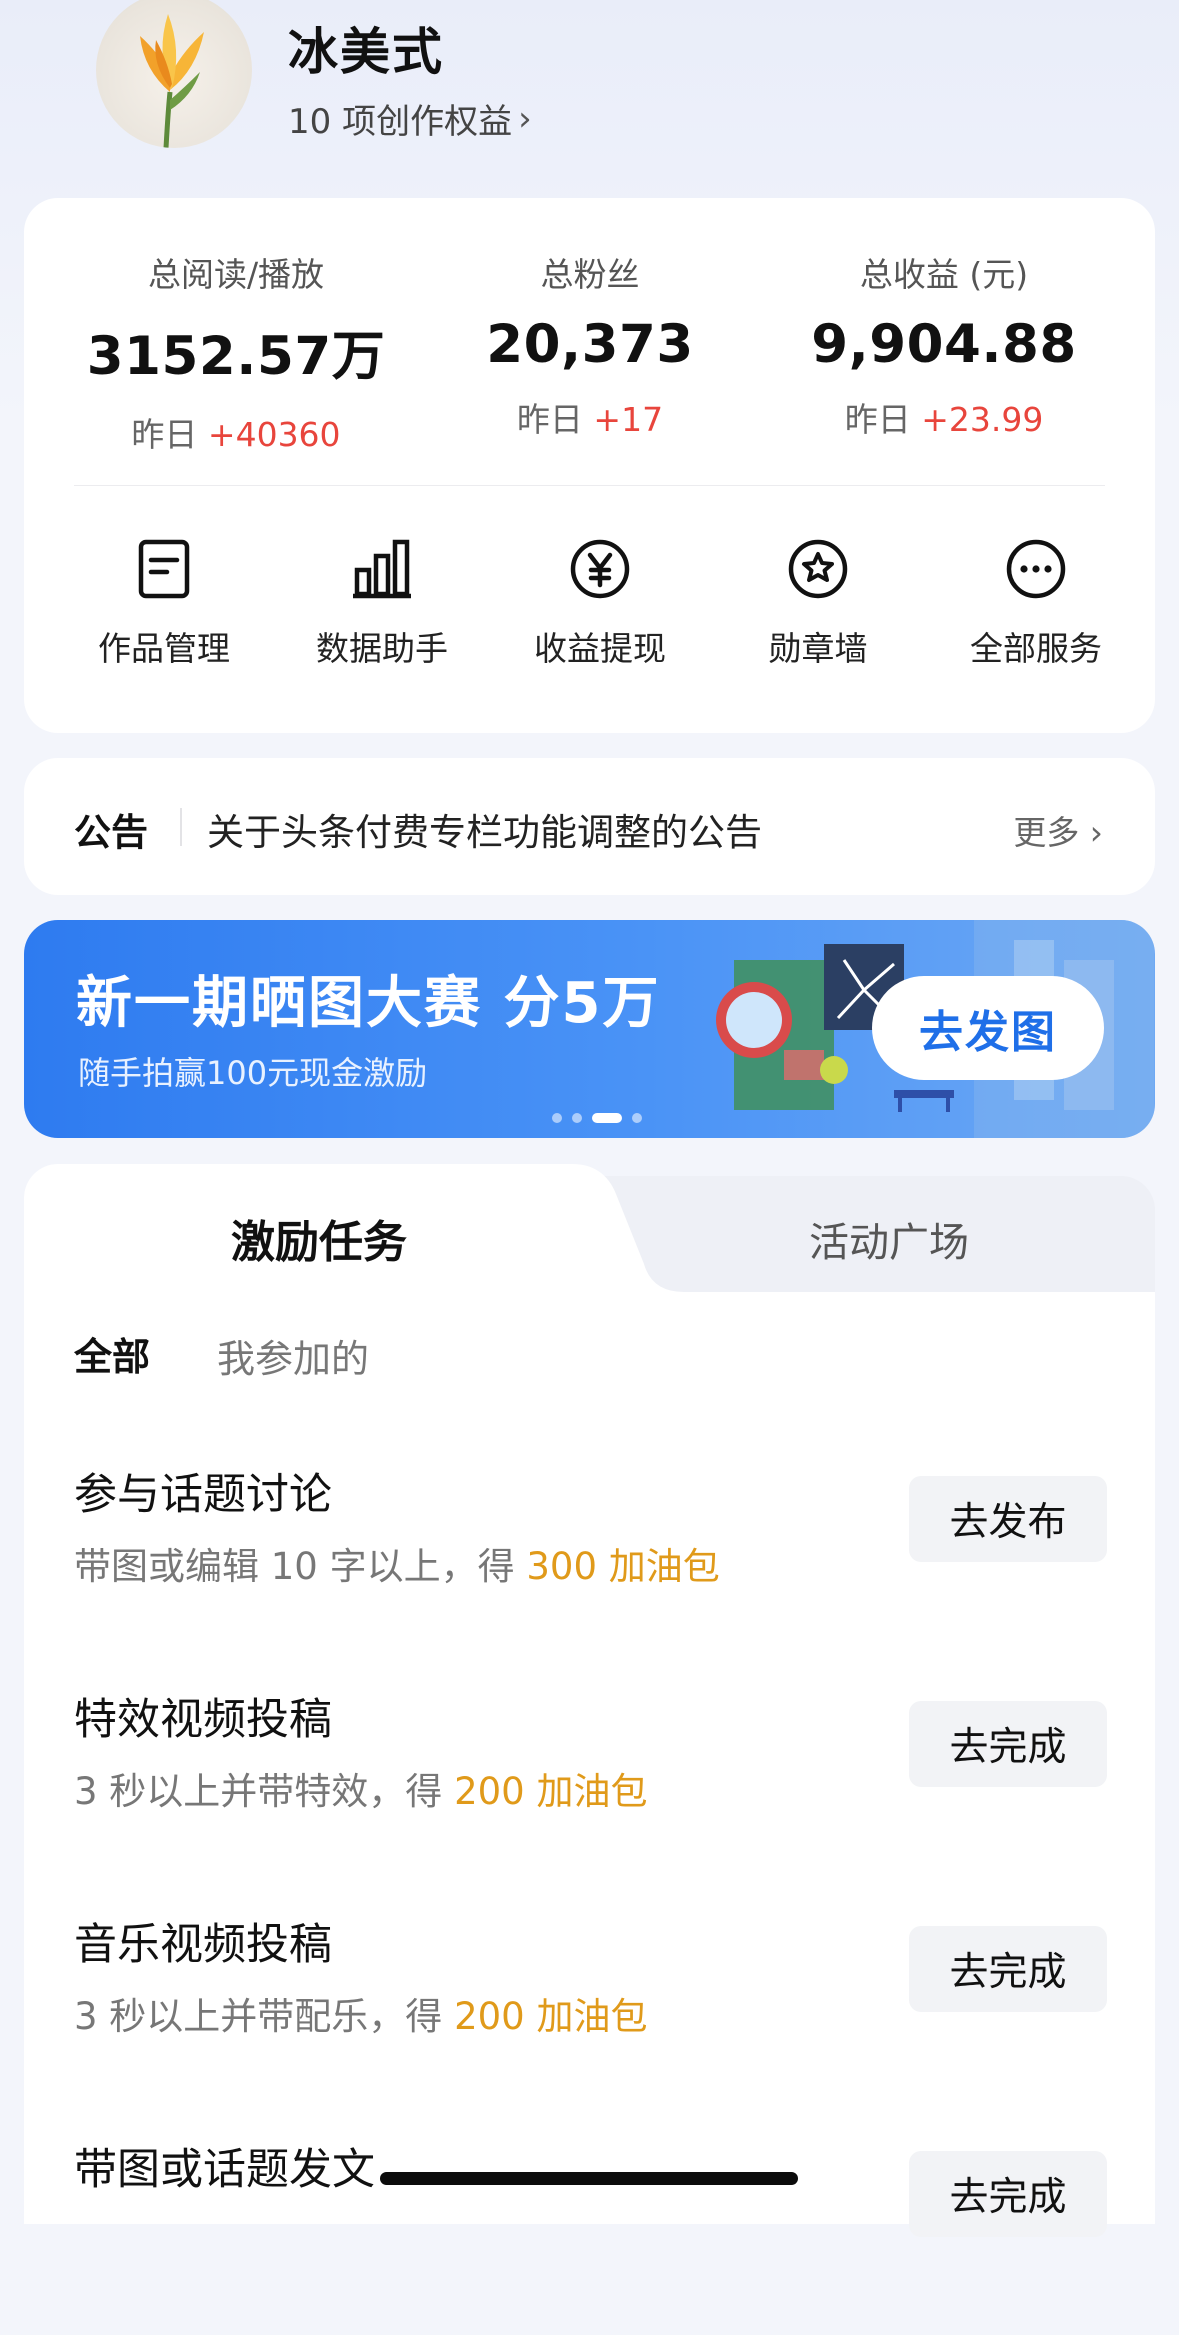 This screenshot has height=2335, width=1179. Describe the element at coordinates (236, 274) in the screenshot. I see `stat-label: 总阅读/播放` at that location.